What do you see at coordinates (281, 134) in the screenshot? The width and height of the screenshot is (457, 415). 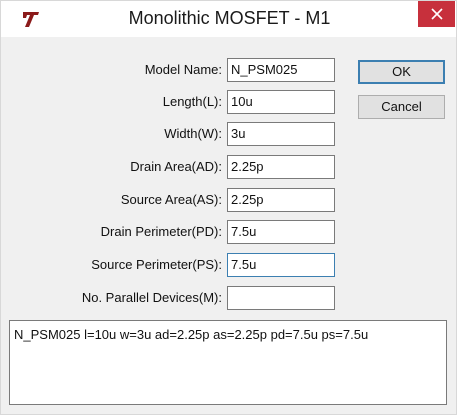 I see `width-input: 3u` at bounding box center [281, 134].